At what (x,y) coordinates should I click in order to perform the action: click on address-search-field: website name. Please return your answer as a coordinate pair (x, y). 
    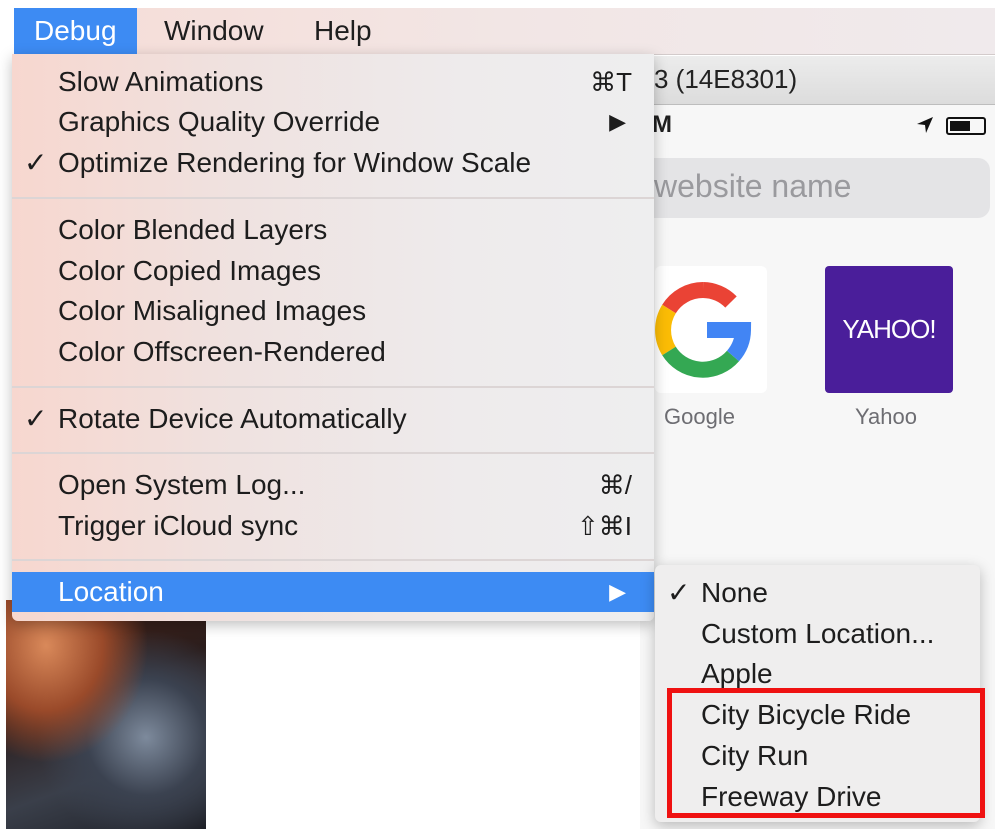
    Looking at the image, I should click on (815, 188).